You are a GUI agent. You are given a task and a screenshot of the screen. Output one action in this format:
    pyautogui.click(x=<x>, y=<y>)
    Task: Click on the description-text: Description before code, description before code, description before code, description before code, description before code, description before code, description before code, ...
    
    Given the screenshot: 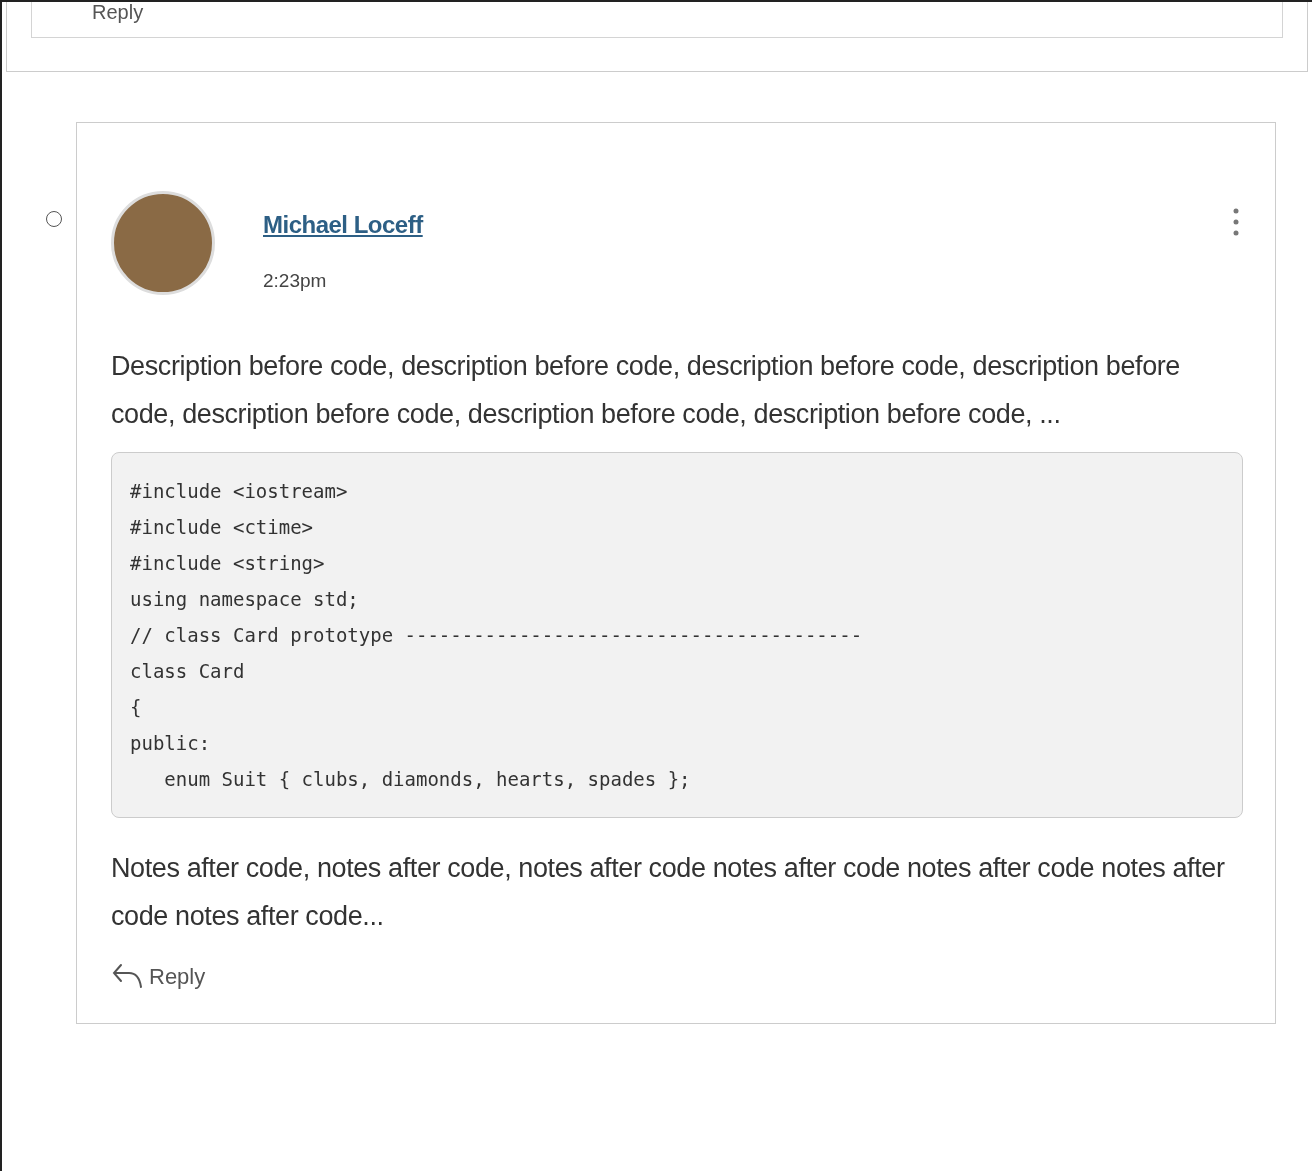 What is the action you would take?
    pyautogui.click(x=646, y=390)
    